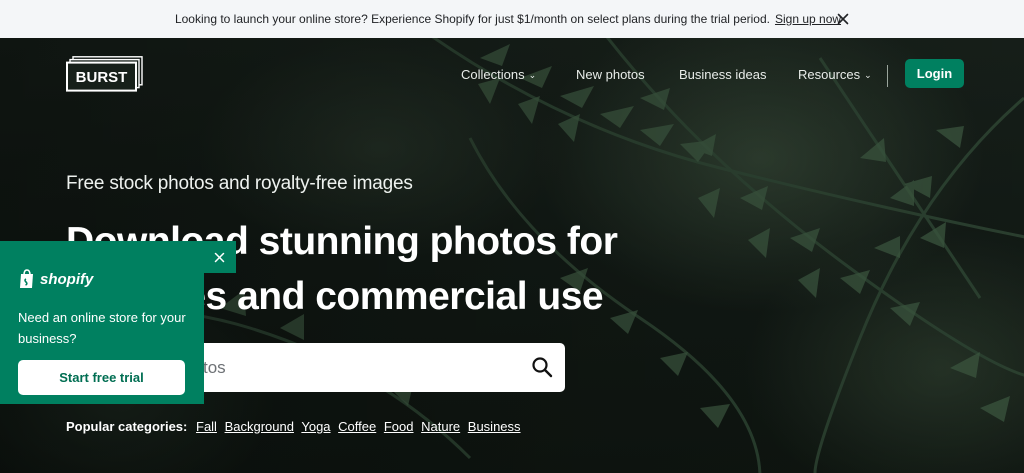  Describe the element at coordinates (26, 278) in the screenshot. I see `shopify-bag-icon` at that location.